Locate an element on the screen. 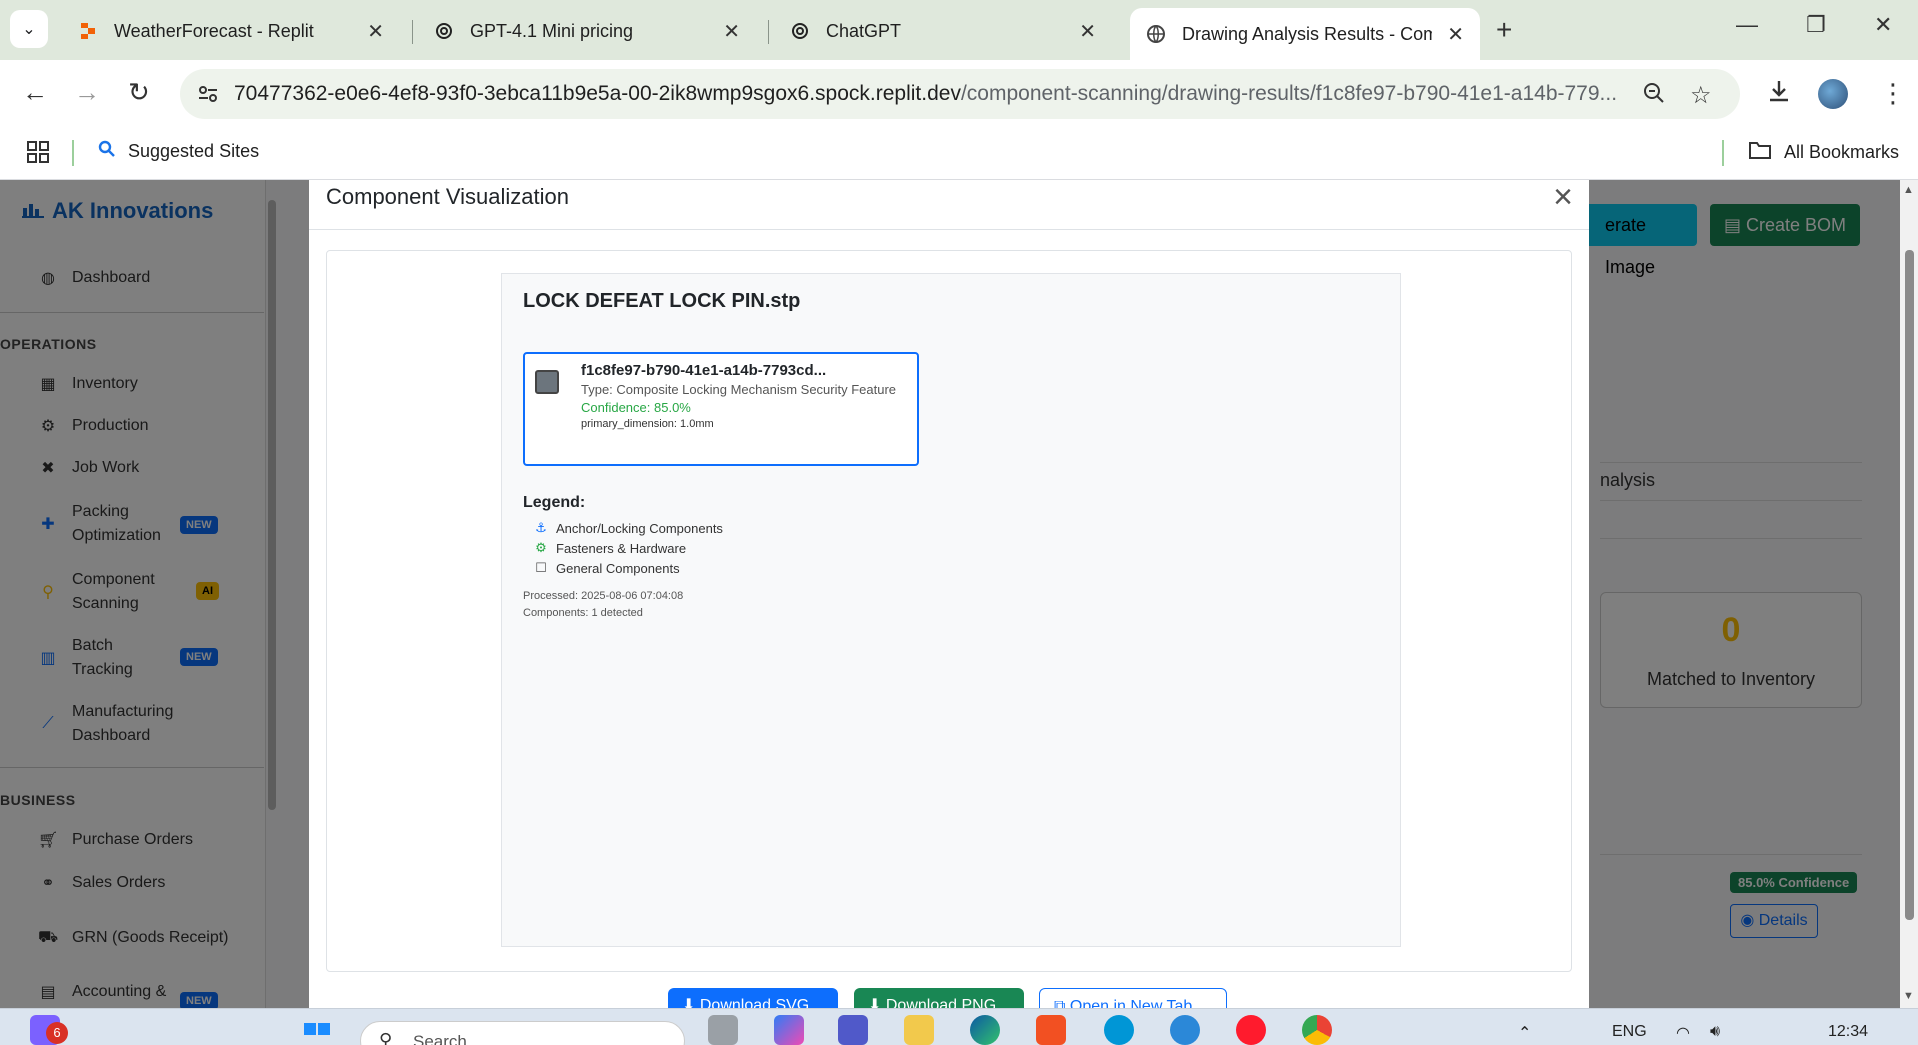  legend-title: Legend: is located at coordinates (554, 502).